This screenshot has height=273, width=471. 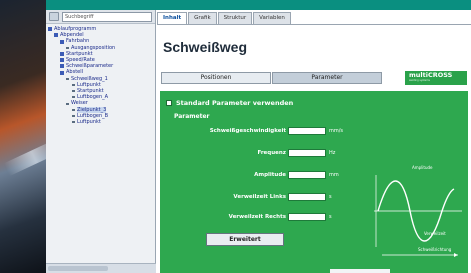 I want to click on param-label: Frequenz, so click(x=271, y=153).